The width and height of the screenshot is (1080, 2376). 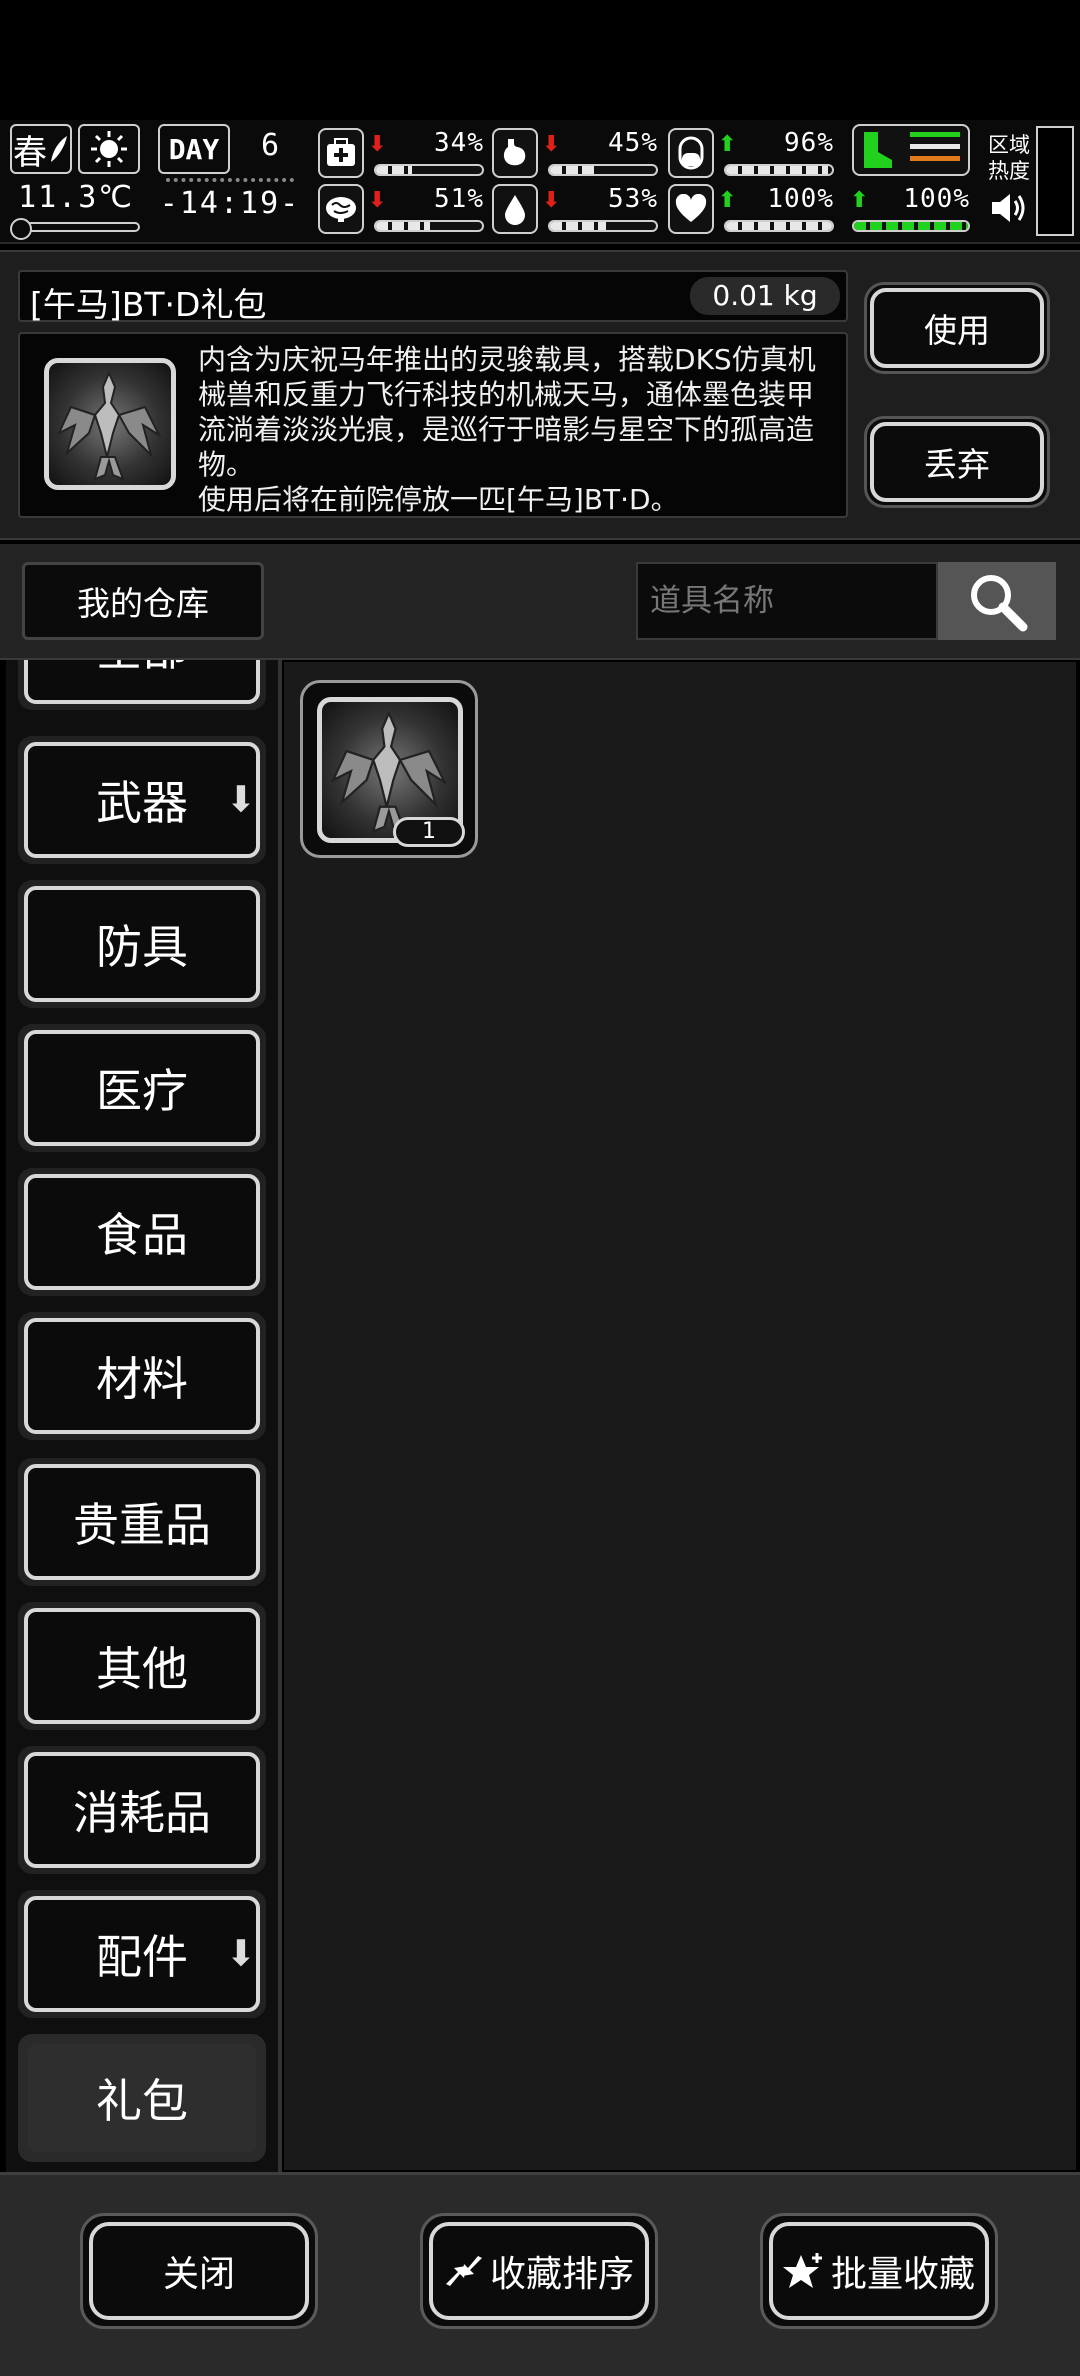 What do you see at coordinates (633, 143) in the screenshot?
I see `stat-value: 45%` at bounding box center [633, 143].